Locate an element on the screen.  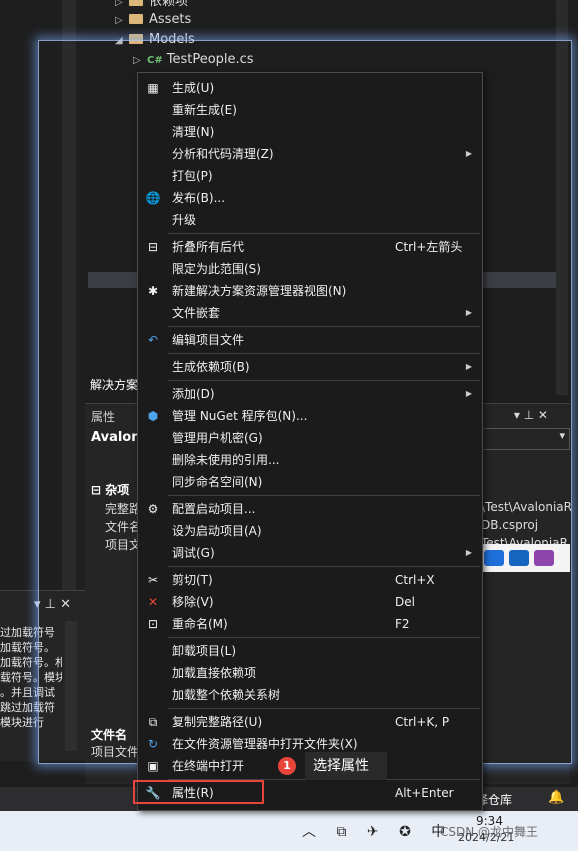
ime-toolbar is located at coordinates (525, 558).